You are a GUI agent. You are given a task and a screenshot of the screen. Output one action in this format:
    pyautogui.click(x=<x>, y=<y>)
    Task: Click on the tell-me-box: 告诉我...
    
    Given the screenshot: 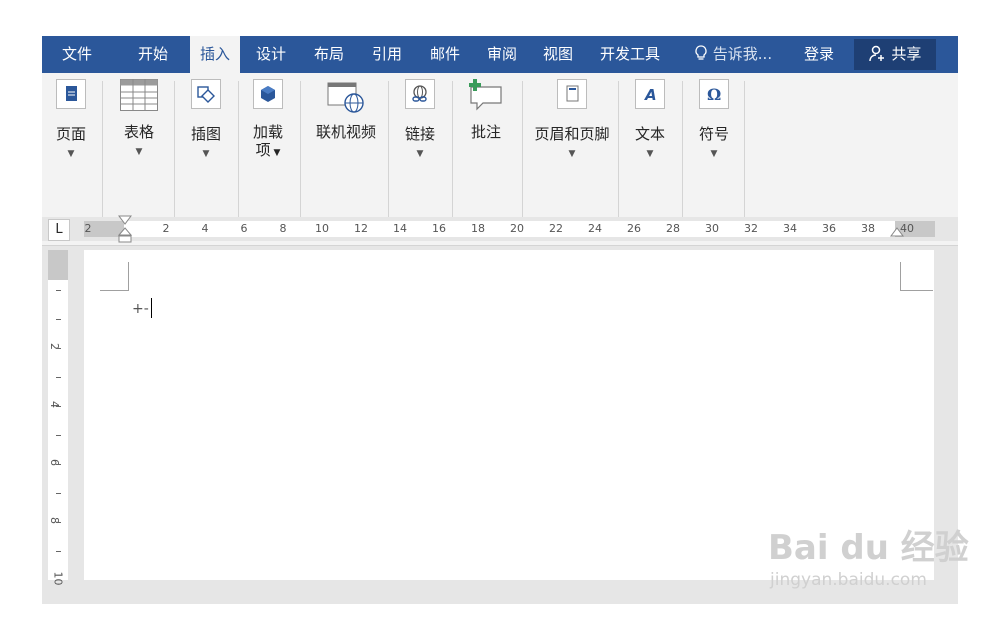 What is the action you would take?
    pyautogui.click(x=733, y=54)
    